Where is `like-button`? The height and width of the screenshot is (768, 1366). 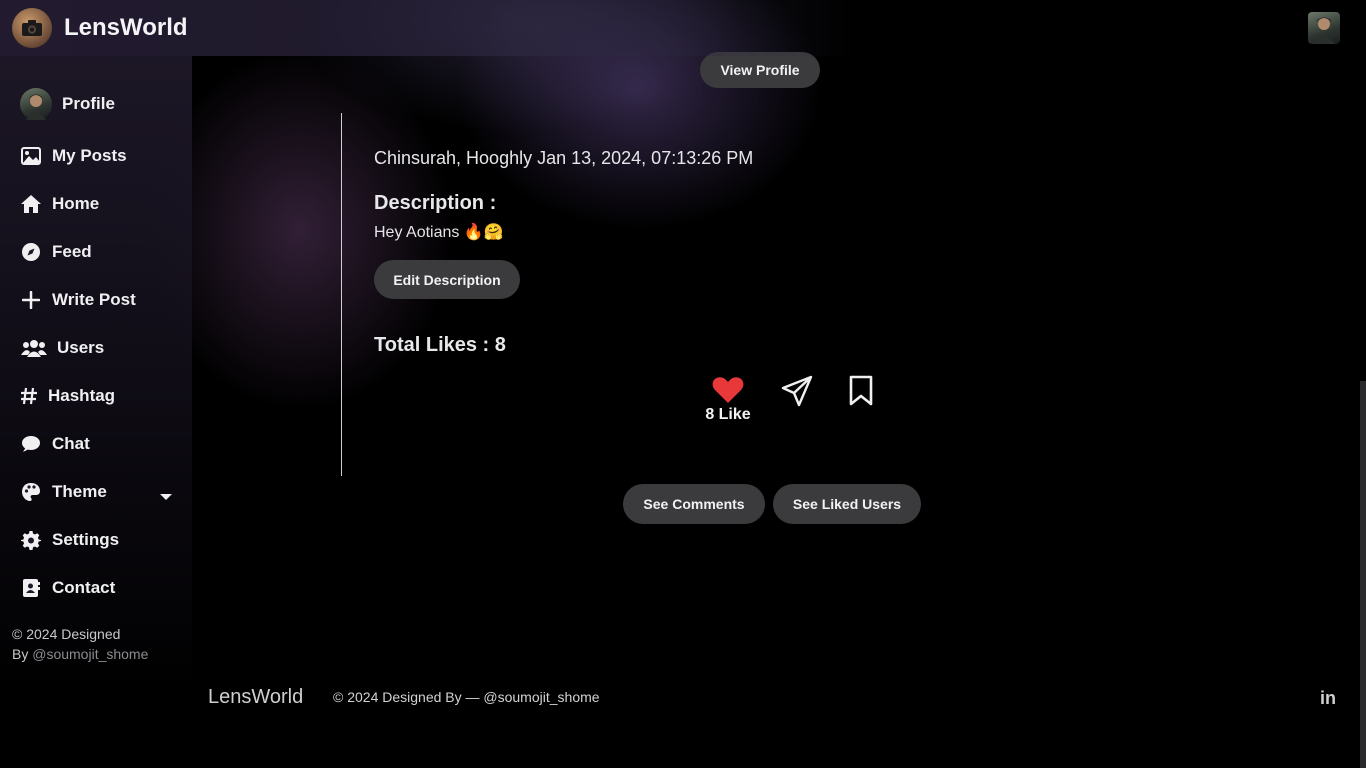
like-button is located at coordinates (728, 392).